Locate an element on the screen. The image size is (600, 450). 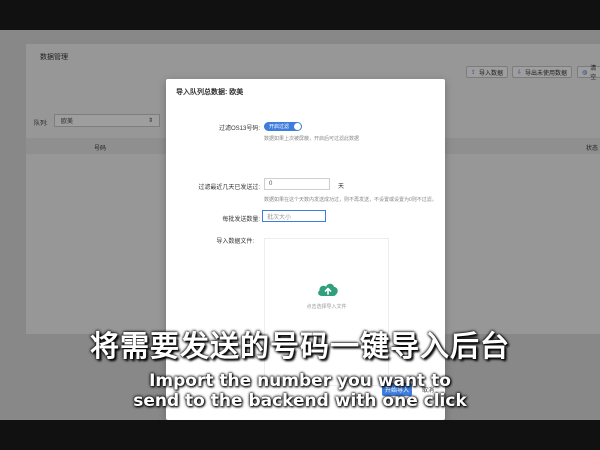
filter-recent-hint: 数据如果在这个天数内发送成功过，则不再发送，不设置或设置为0则不过滤。 is located at coordinates (350, 200).